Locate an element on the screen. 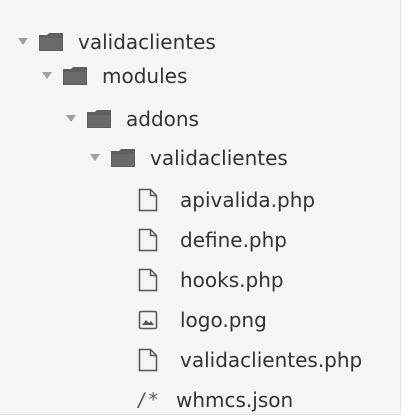 Image resolution: width=414 pixels, height=418 pixels. file-label: logo.png is located at coordinates (223, 320).